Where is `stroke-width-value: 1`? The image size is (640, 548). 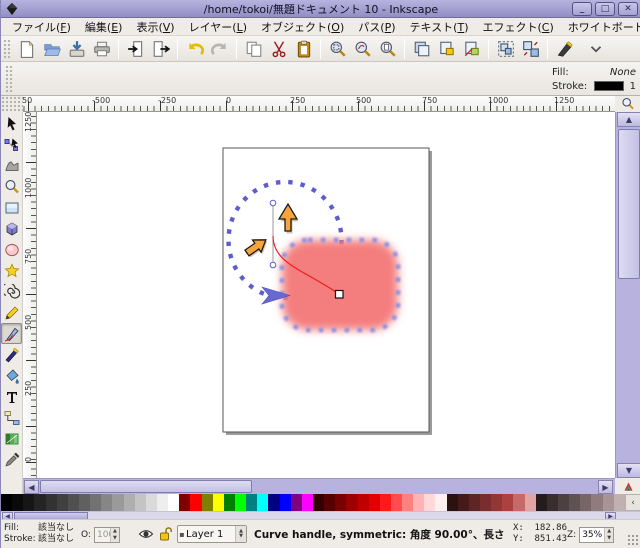
stroke-width-value: 1 is located at coordinates (633, 86).